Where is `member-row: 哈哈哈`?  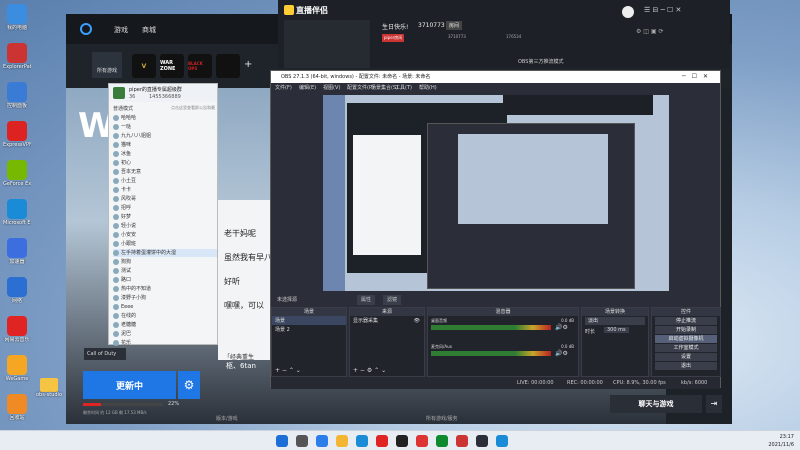
member-row: 哈哈哈 is located at coordinates (165, 118).